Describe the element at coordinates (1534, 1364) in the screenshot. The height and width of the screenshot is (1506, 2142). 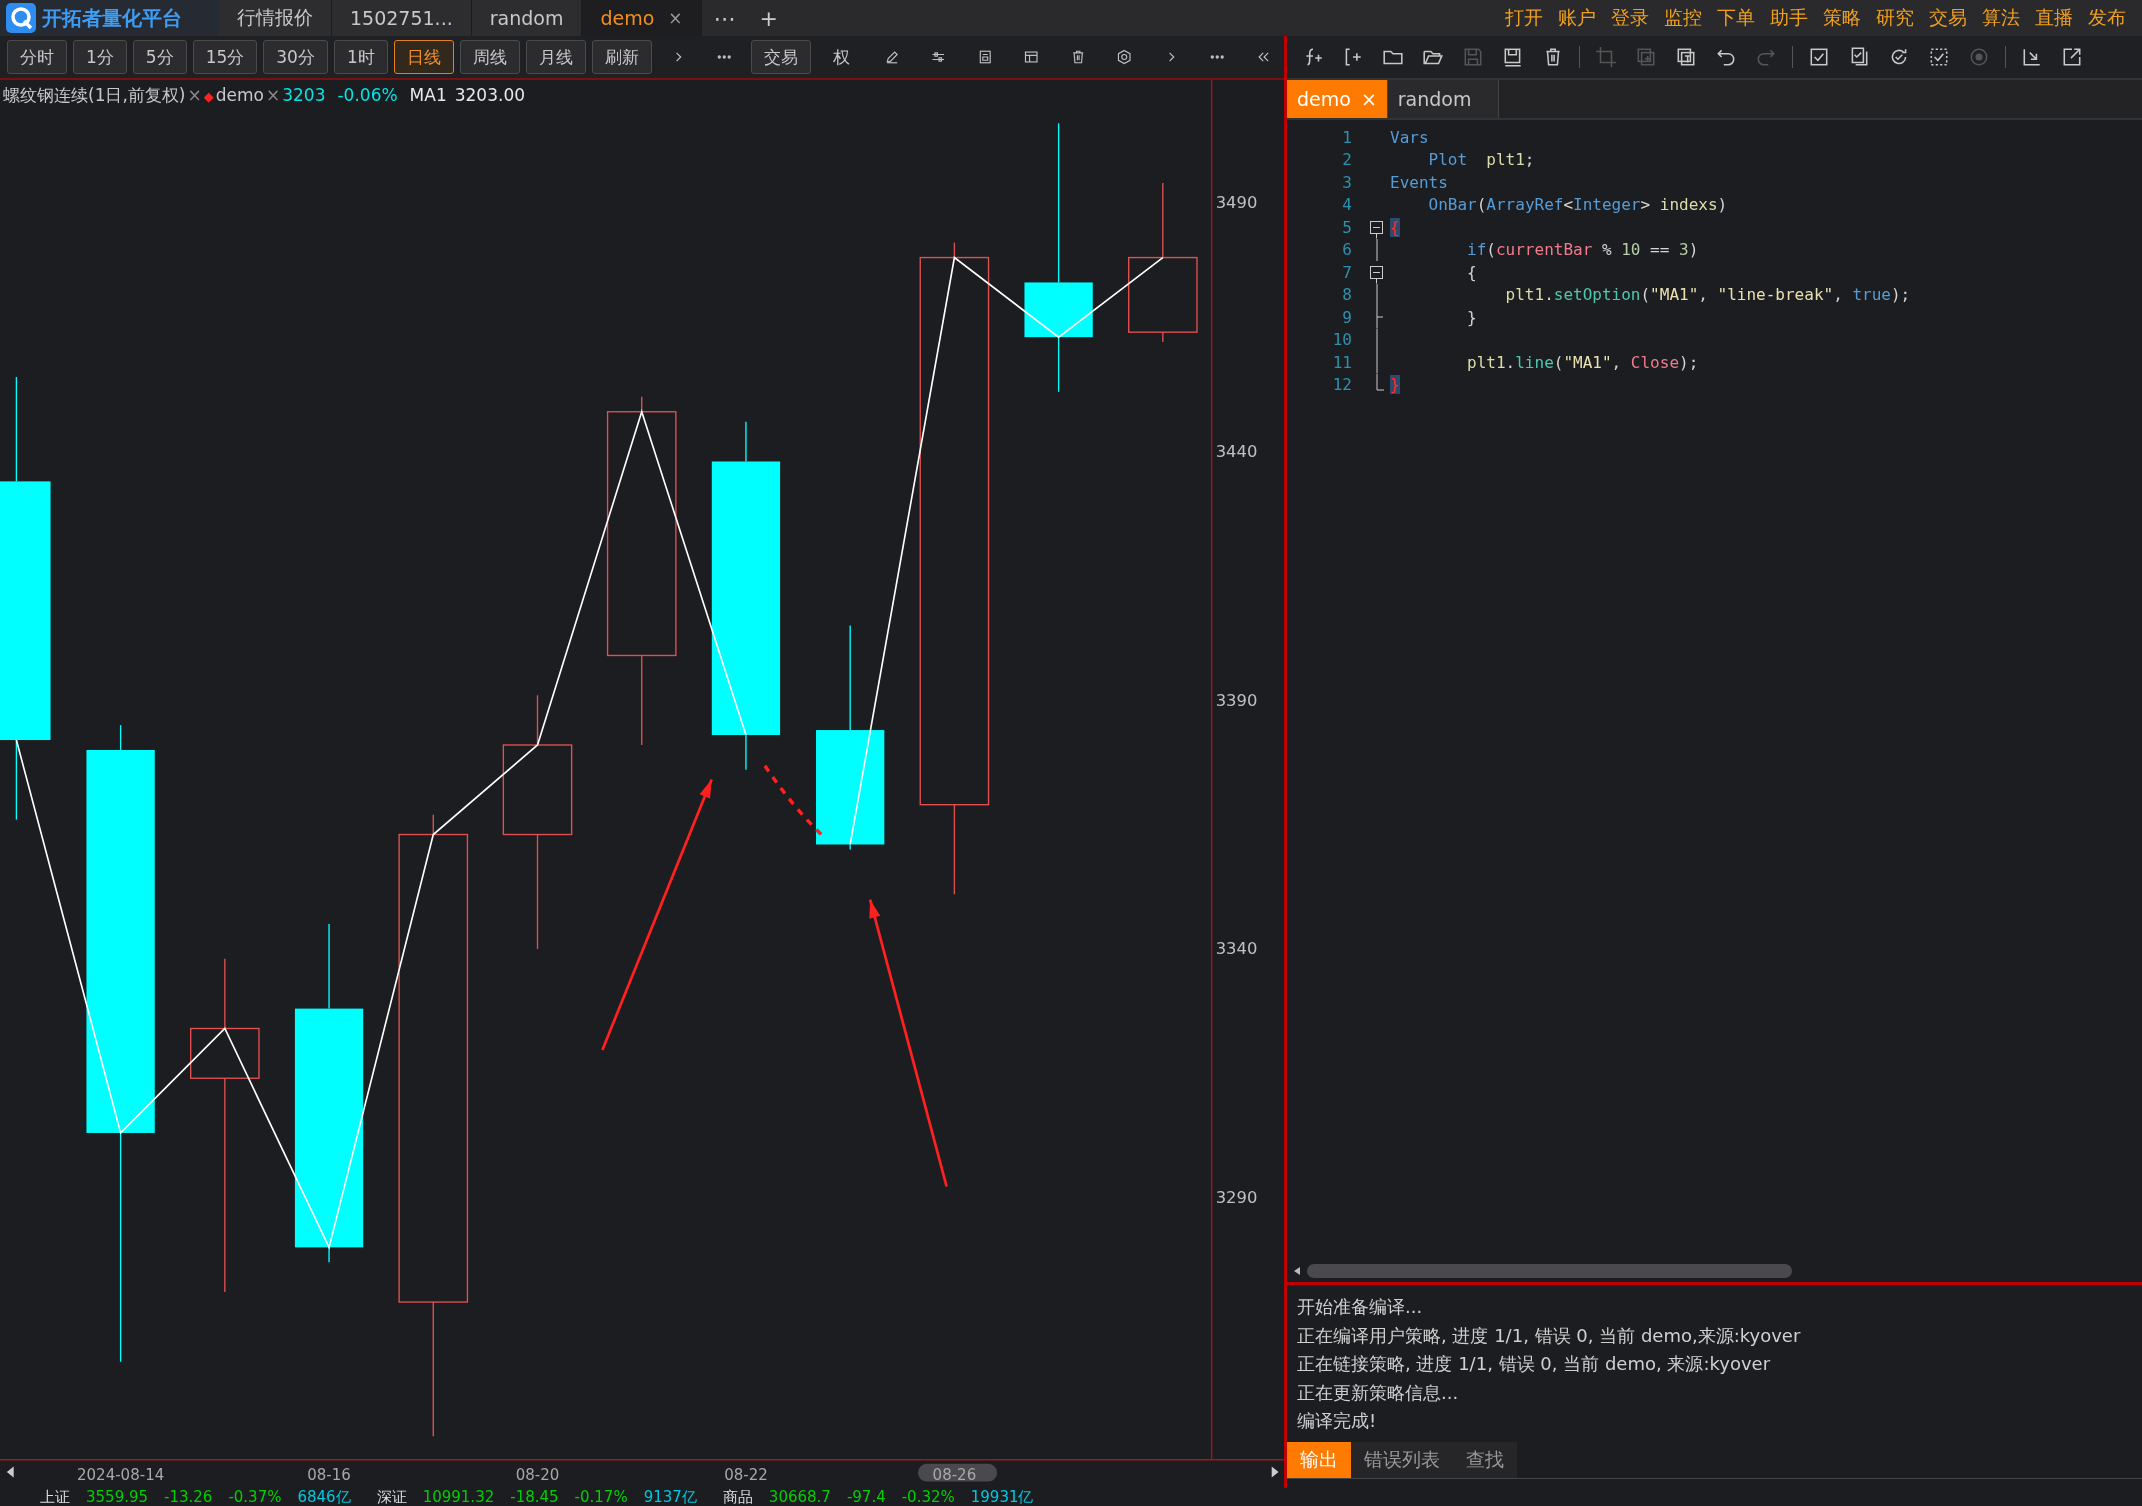
I see `output-line: 正在链接策略, 进度 1/1, 错误 0, 当前 demo, 来源:kyover` at that location.